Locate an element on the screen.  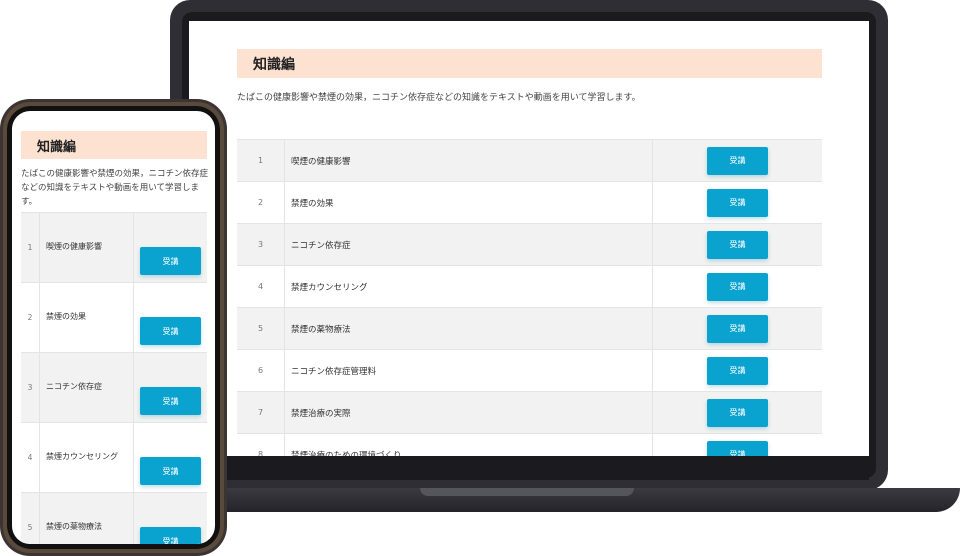
lesson-number: 8 is located at coordinates (261, 445).